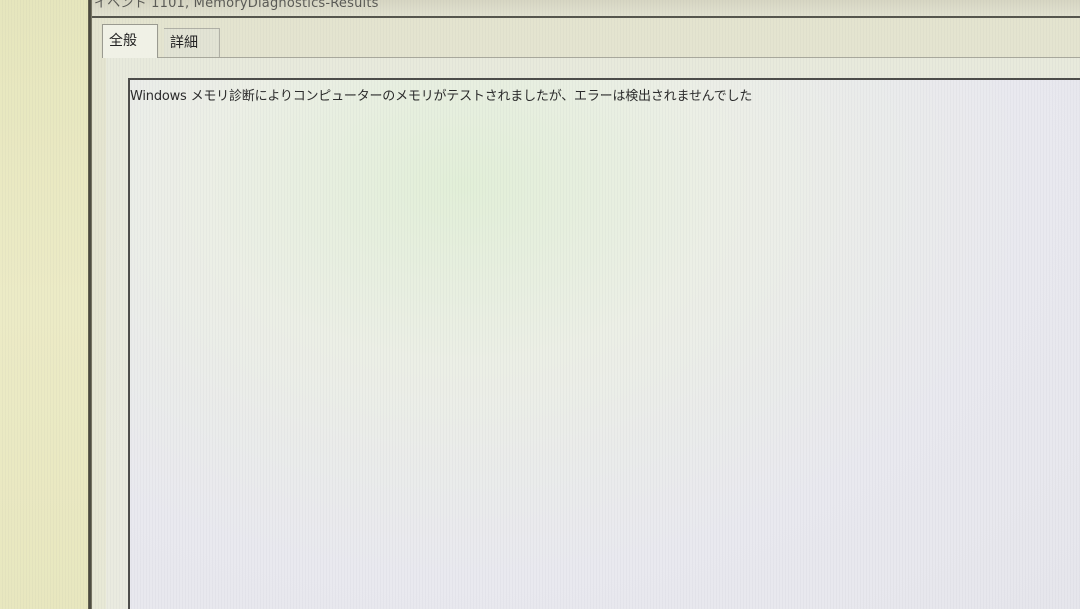 The image size is (1080, 609). What do you see at coordinates (192, 43) in the screenshot?
I see `tab-details: 詳細` at bounding box center [192, 43].